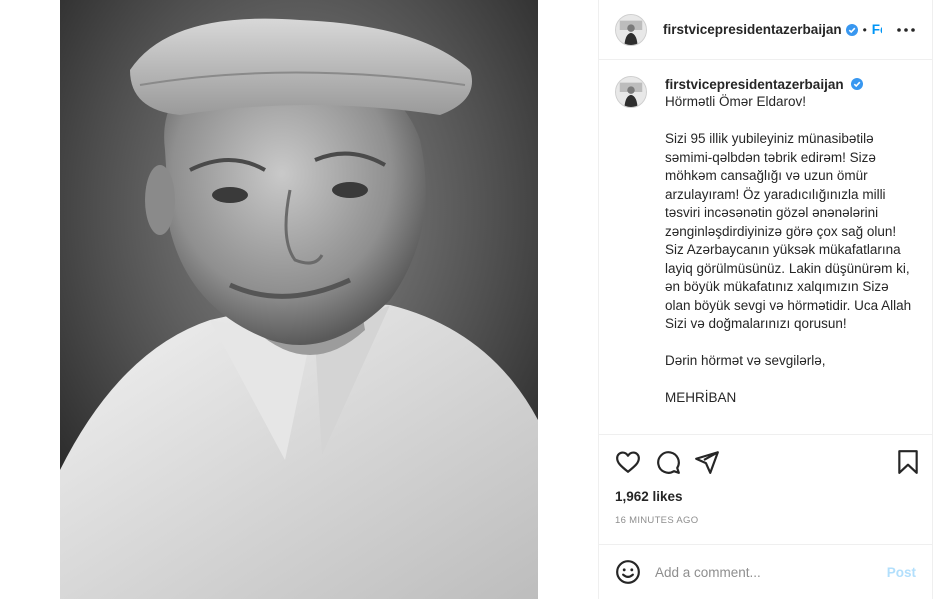  I want to click on bookmark-icon, so click(908, 462).